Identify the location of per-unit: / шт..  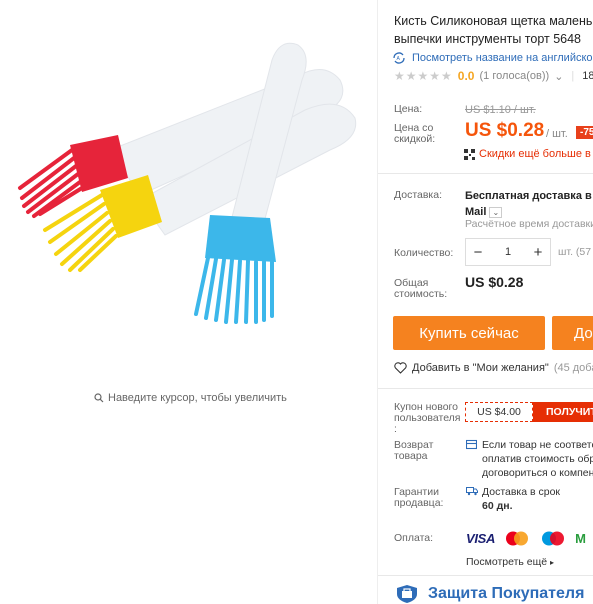
(557, 134).